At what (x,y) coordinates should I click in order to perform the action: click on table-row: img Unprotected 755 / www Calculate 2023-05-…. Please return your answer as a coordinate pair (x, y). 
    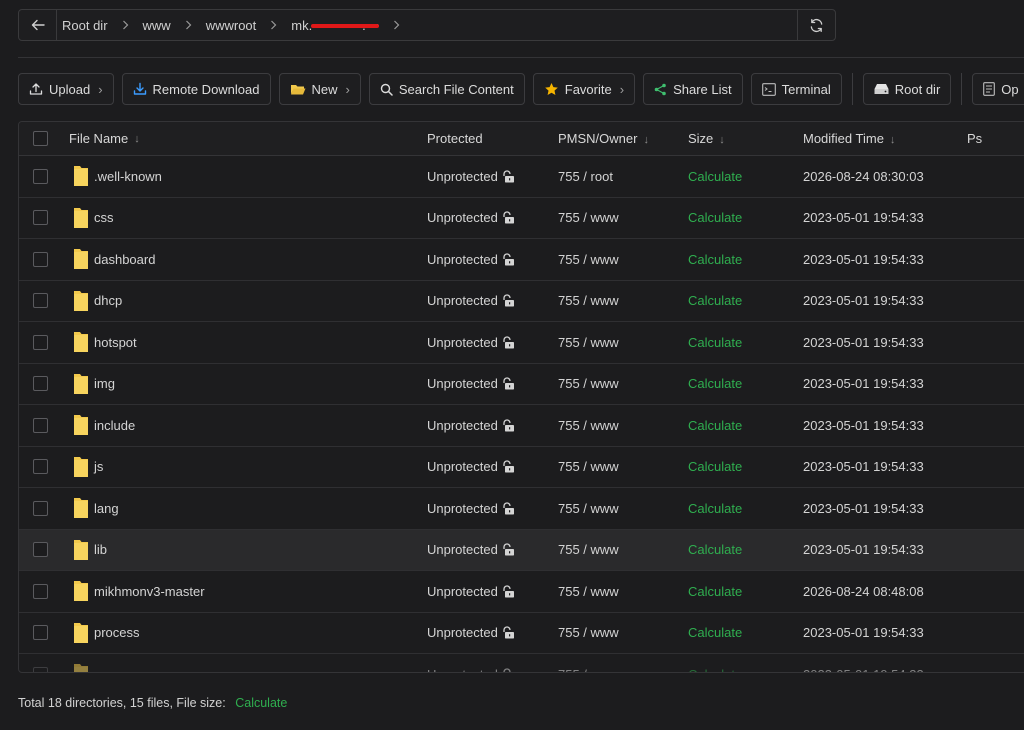
    Looking at the image, I should click on (521, 384).